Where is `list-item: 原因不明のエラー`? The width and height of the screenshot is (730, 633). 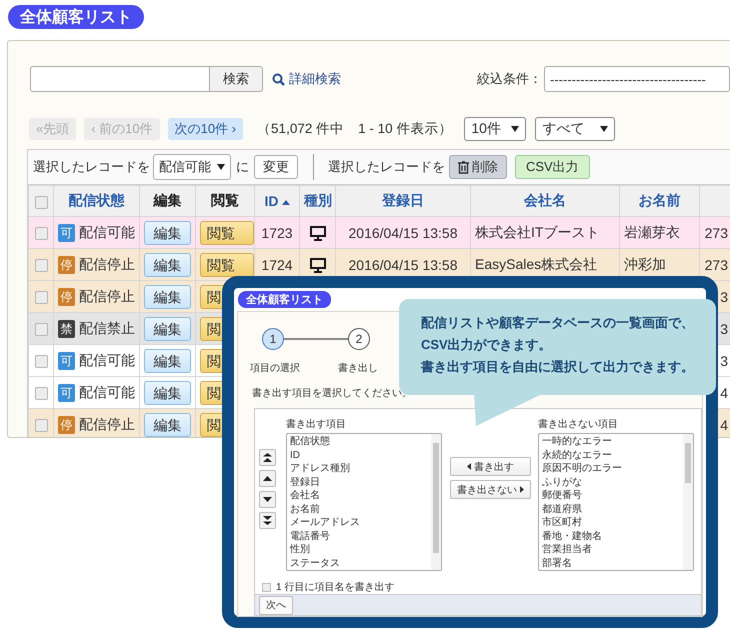
list-item: 原因不明のエラー is located at coordinates (611, 469).